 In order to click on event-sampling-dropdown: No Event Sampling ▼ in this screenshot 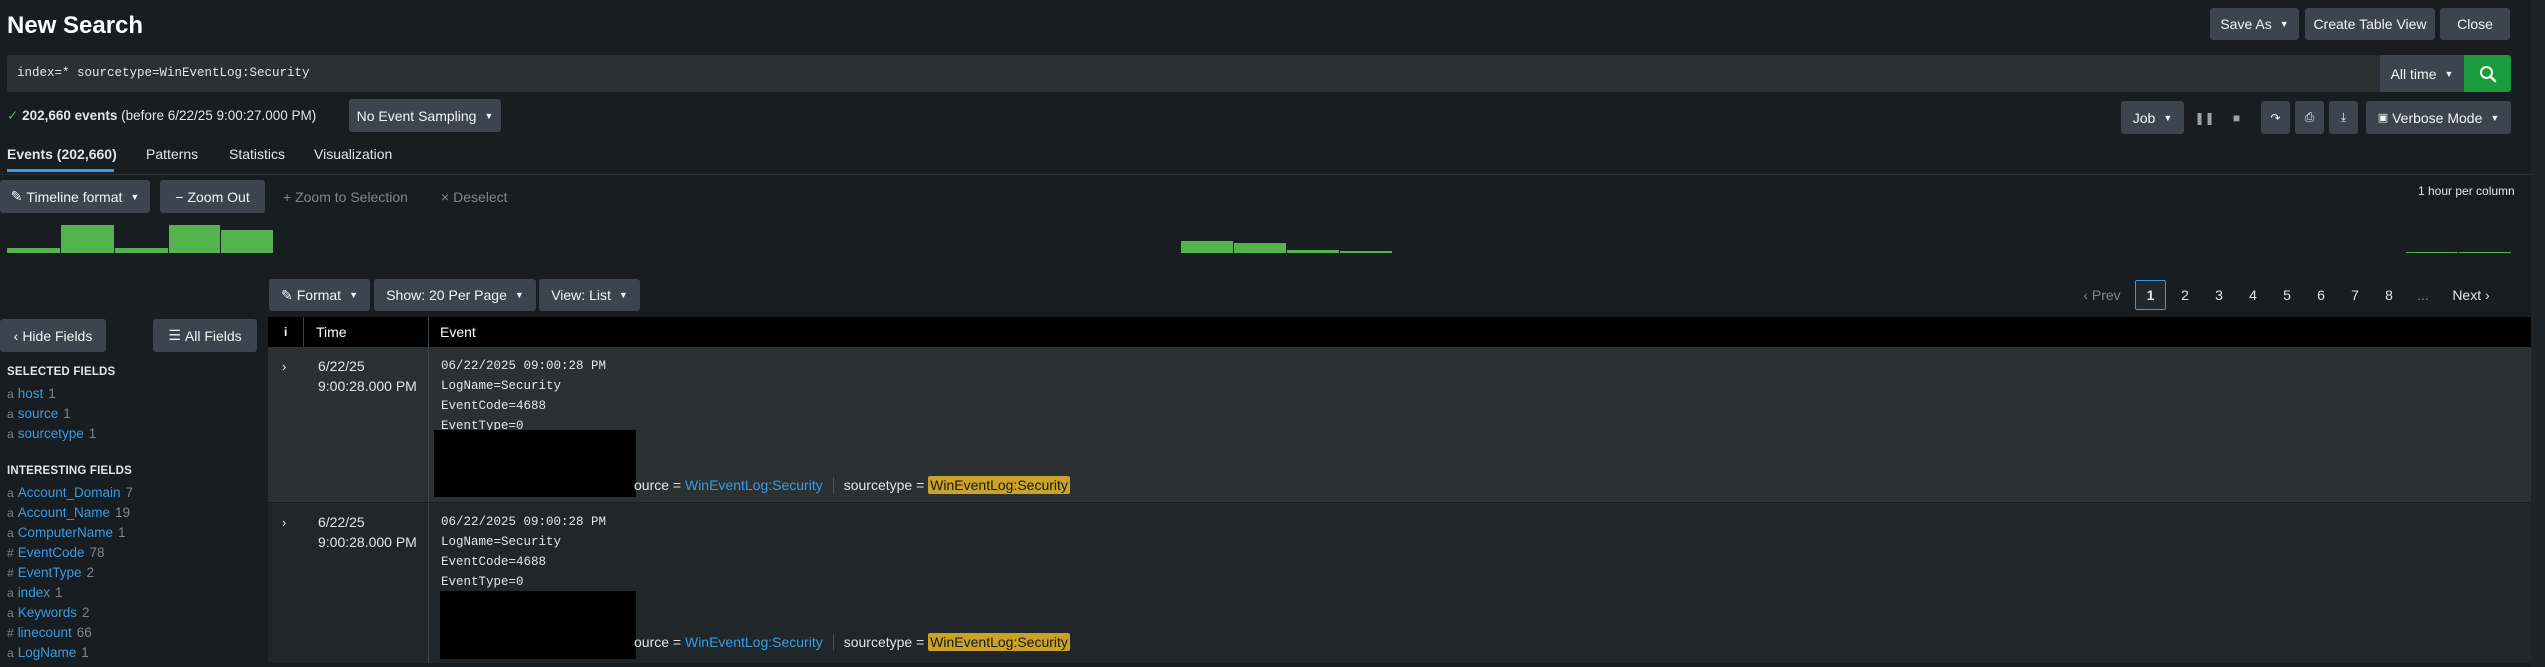, I will do `click(425, 115)`.